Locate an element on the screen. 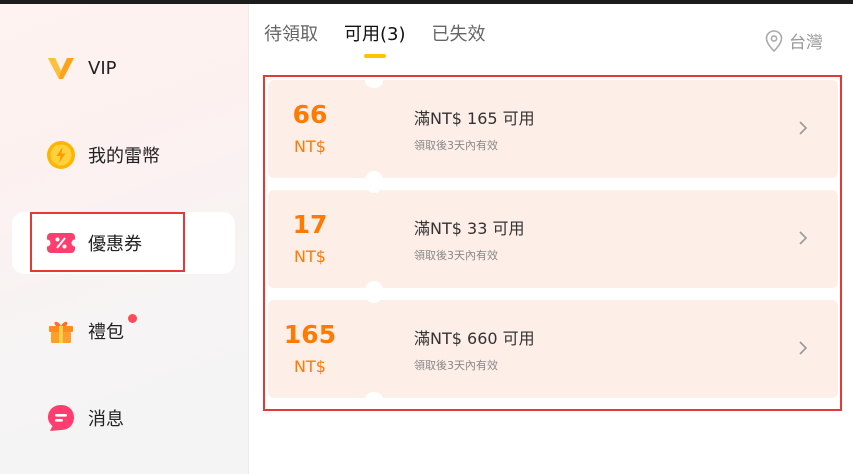 This screenshot has height=474, width=853. sidebar-item-label: 優惠券 is located at coordinates (115, 244).